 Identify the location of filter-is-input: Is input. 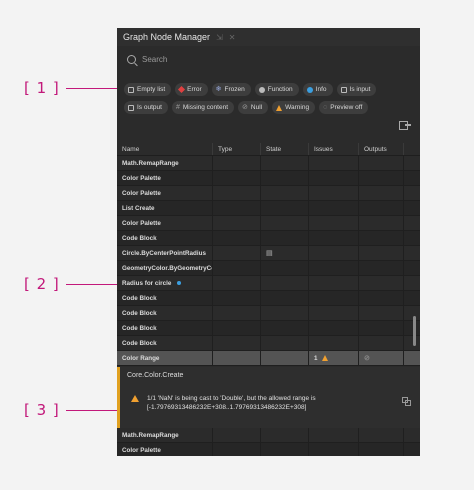
(356, 89).